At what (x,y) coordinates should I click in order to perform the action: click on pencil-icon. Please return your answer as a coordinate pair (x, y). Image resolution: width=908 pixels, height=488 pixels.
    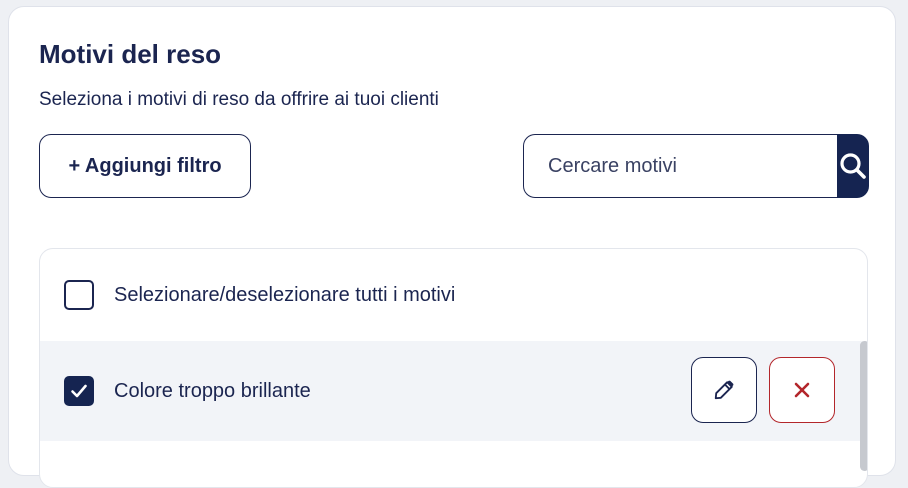
    Looking at the image, I should click on (724, 390).